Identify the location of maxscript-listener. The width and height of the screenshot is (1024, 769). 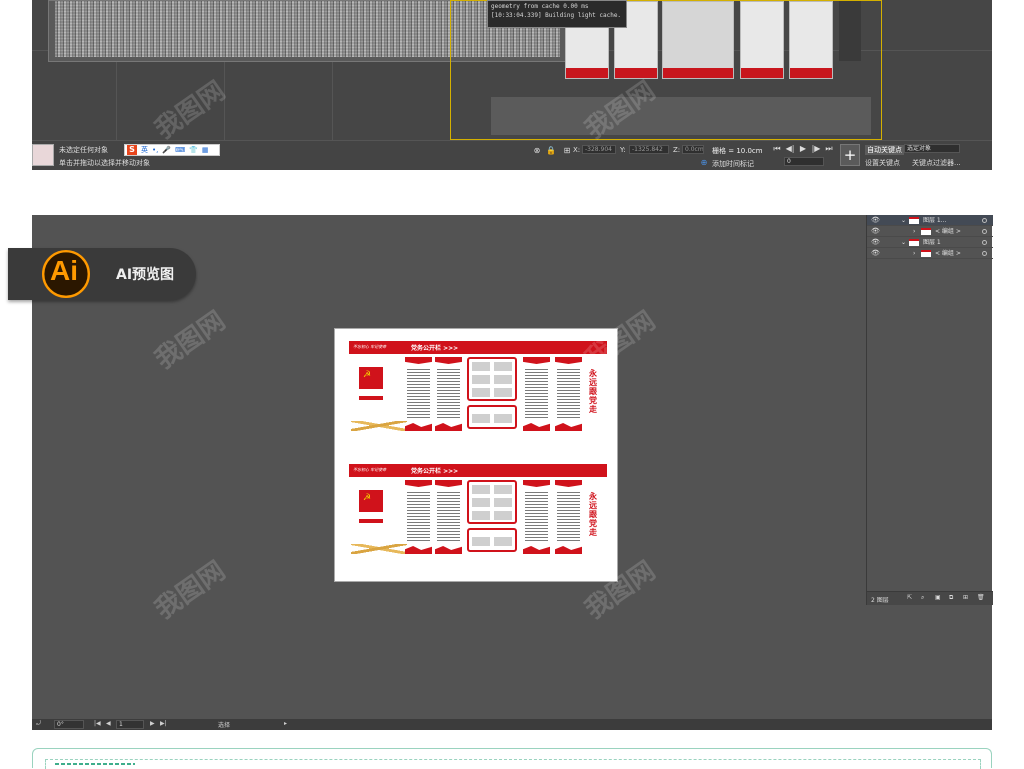
(43, 155).